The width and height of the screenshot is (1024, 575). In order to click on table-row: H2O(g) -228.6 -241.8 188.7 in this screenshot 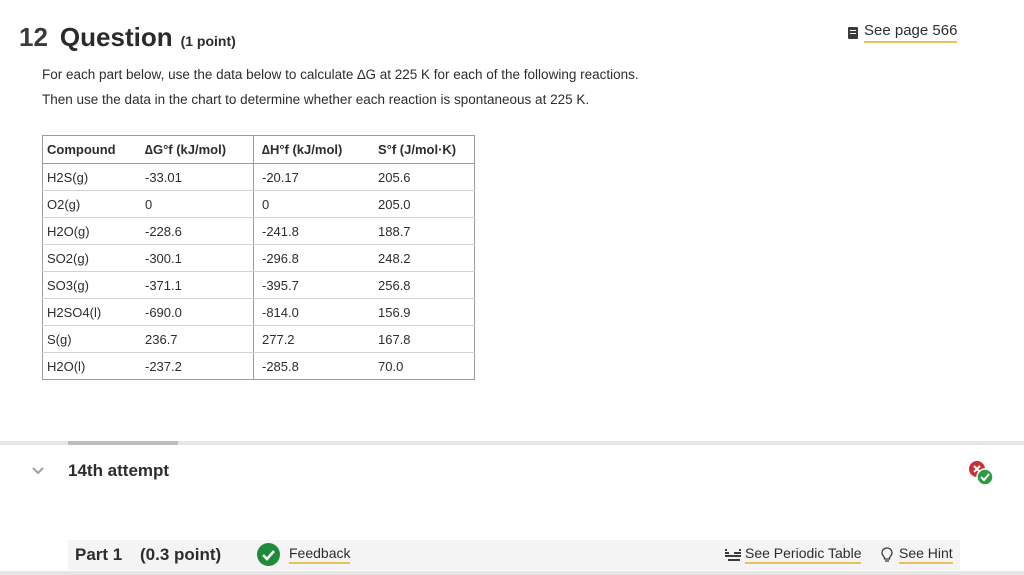, I will do `click(258, 231)`.